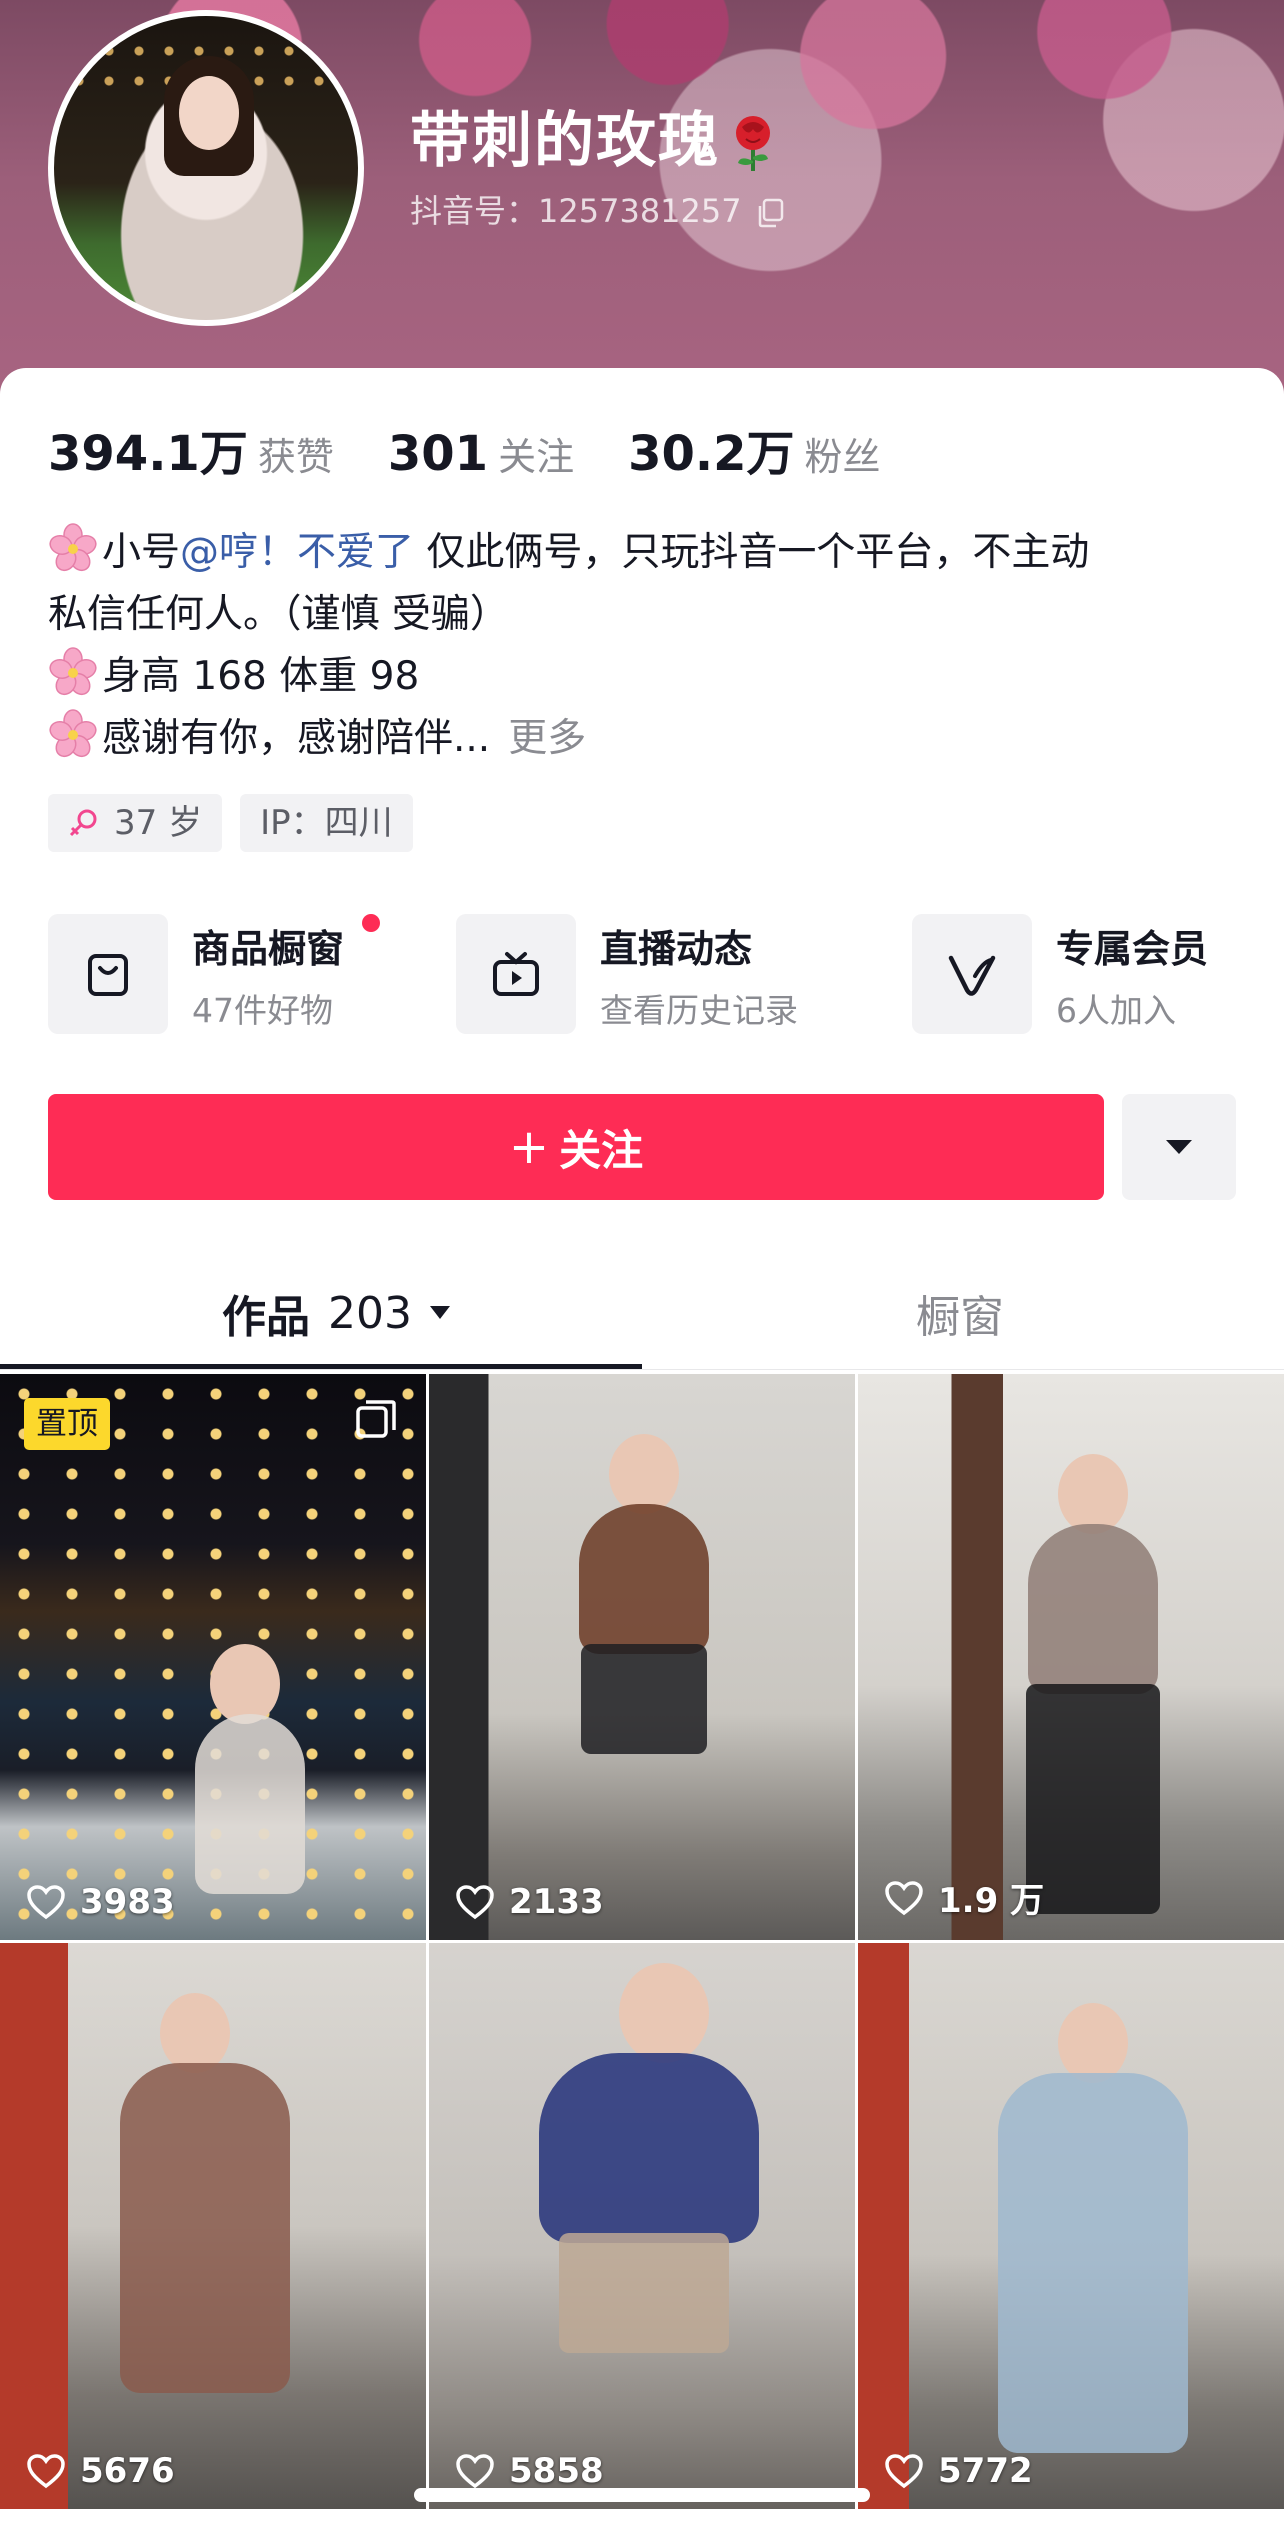 The width and height of the screenshot is (1284, 2524). What do you see at coordinates (141, 552) in the screenshot?
I see `bio-line-1-prefix: 小号` at bounding box center [141, 552].